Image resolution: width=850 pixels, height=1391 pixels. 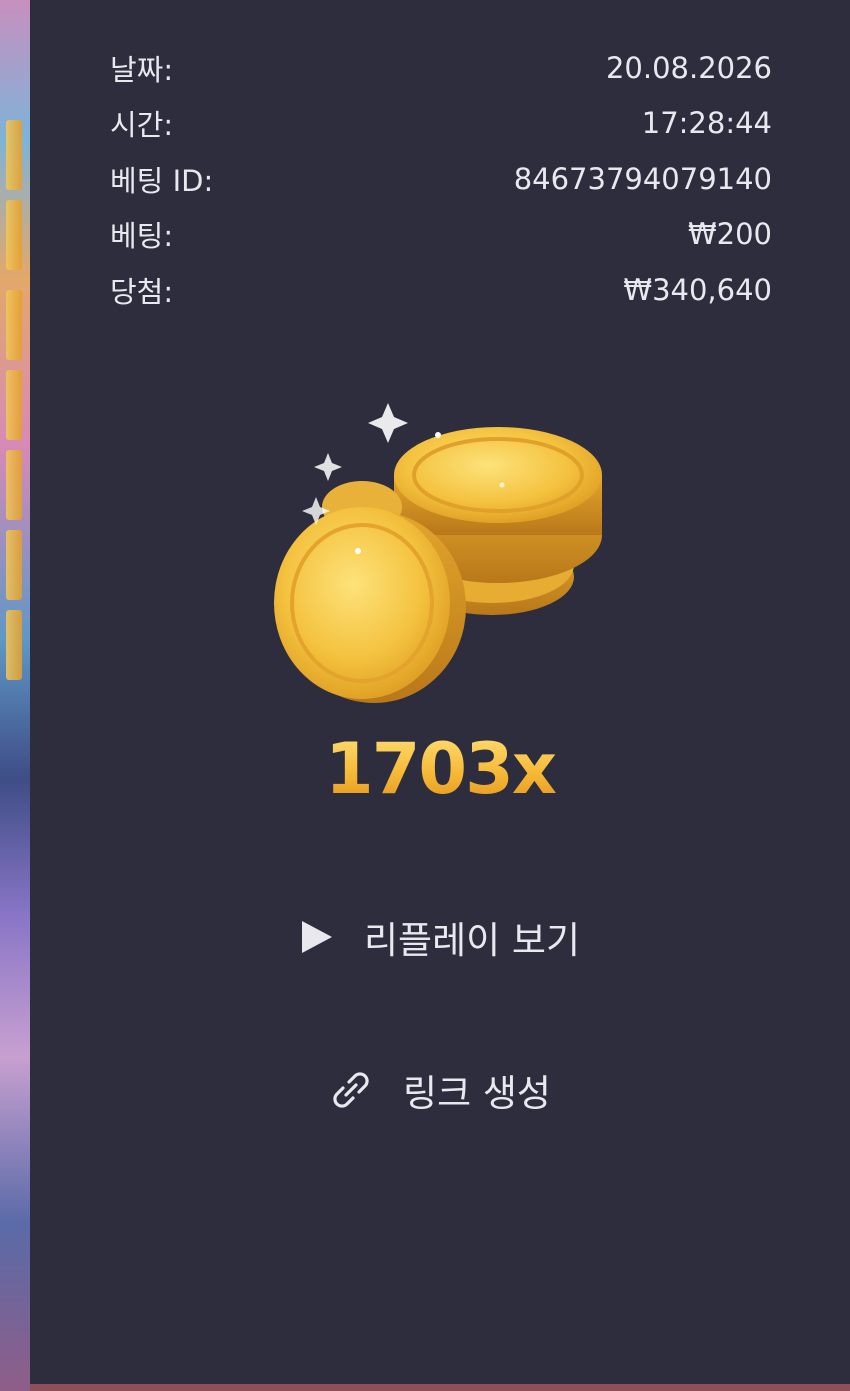 I want to click on replay-button-label: 리플레이 보기, so click(x=471, y=940).